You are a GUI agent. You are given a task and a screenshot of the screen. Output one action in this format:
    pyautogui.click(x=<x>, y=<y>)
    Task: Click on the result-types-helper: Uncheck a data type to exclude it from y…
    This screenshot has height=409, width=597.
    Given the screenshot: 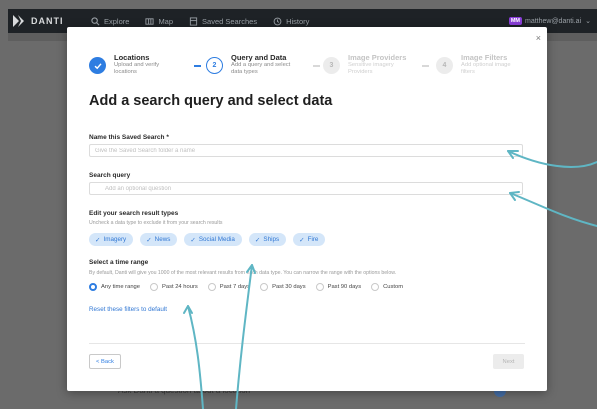 What is the action you would take?
    pyautogui.click(x=156, y=223)
    